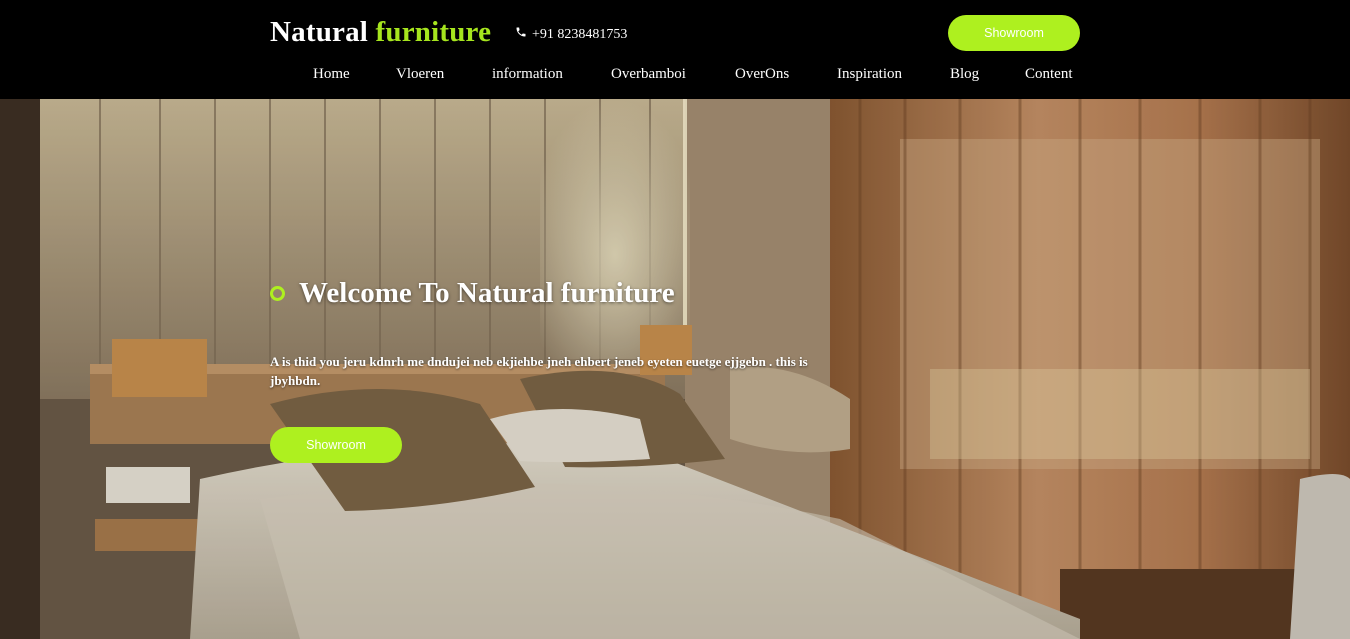  I want to click on showroom-button-hero: Showroom, so click(336, 445).